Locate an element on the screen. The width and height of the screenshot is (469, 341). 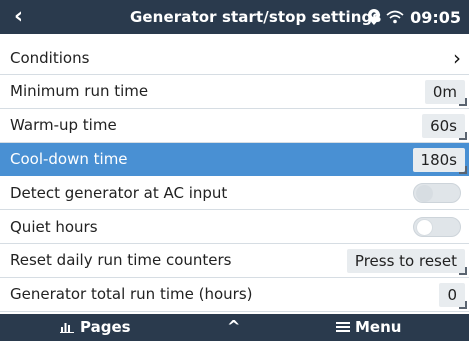
status-area: 09:05 is located at coordinates (414, 17).